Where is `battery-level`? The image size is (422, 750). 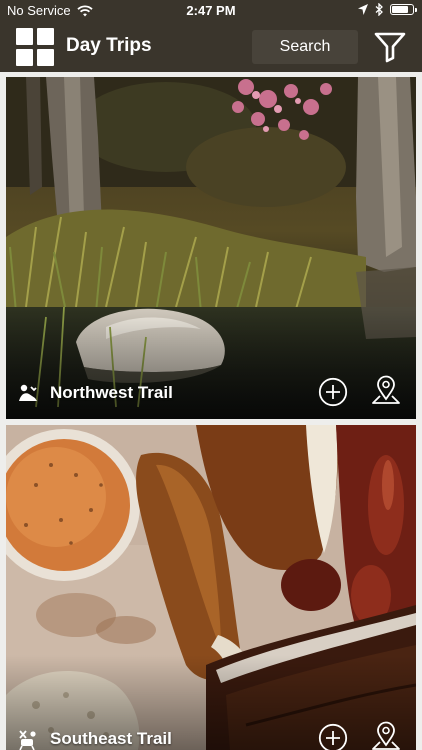
battery-level is located at coordinates (400, 9).